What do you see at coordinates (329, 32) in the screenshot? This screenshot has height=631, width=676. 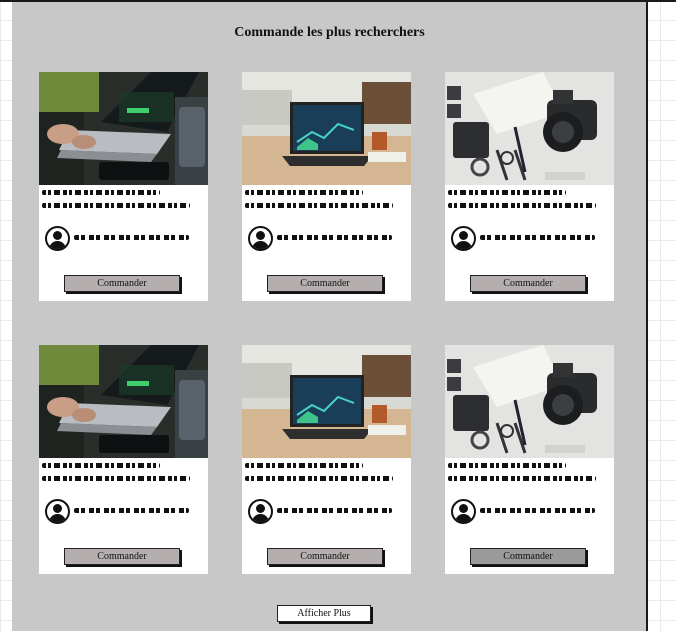 I see `section-heading: Commande les plus recherchers` at bounding box center [329, 32].